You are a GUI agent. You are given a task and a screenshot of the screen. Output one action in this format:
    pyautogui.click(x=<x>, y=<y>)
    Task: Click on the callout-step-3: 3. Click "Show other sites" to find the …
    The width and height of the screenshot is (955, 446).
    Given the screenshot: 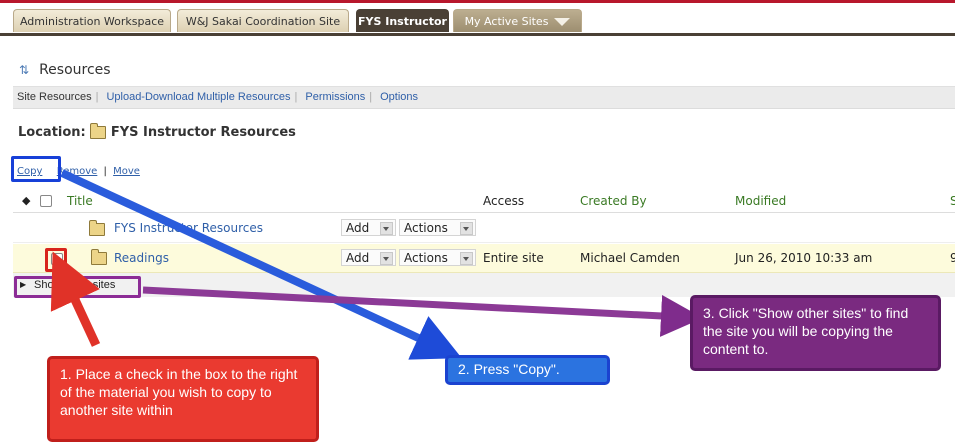 What is the action you would take?
    pyautogui.click(x=815, y=333)
    